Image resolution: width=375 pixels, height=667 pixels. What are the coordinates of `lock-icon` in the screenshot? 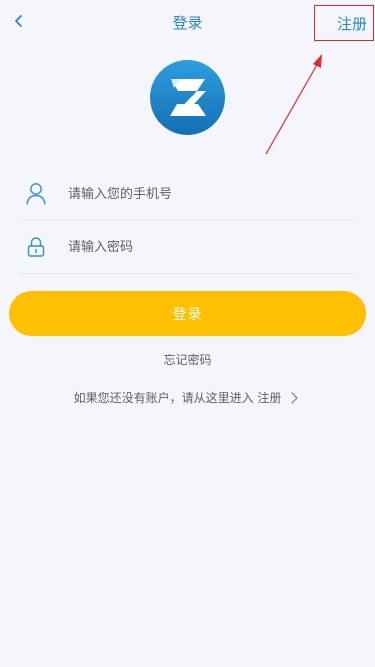 It's located at (36, 247).